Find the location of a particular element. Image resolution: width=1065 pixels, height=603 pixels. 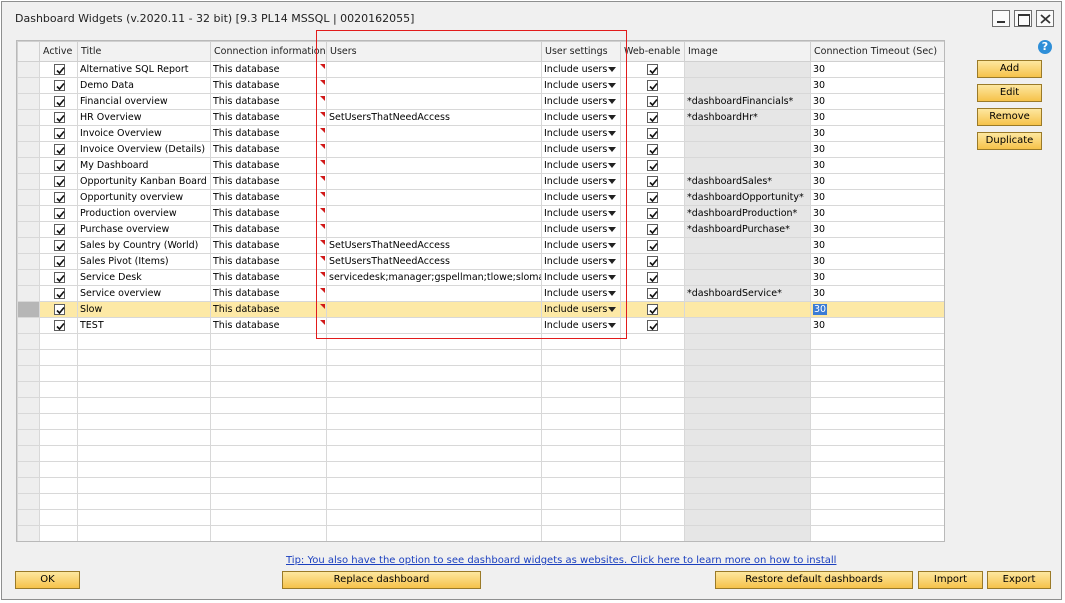

title-cell: Opportunity overview is located at coordinates (144, 197).